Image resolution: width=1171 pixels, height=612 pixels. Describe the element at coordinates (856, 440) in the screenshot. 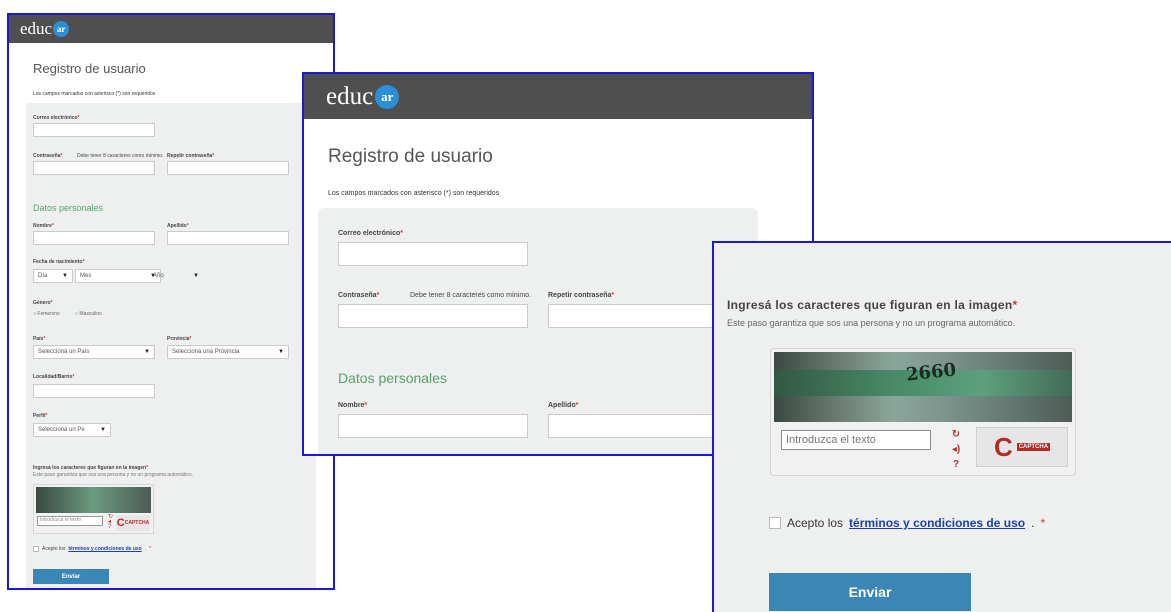

I see `captcha-input` at that location.